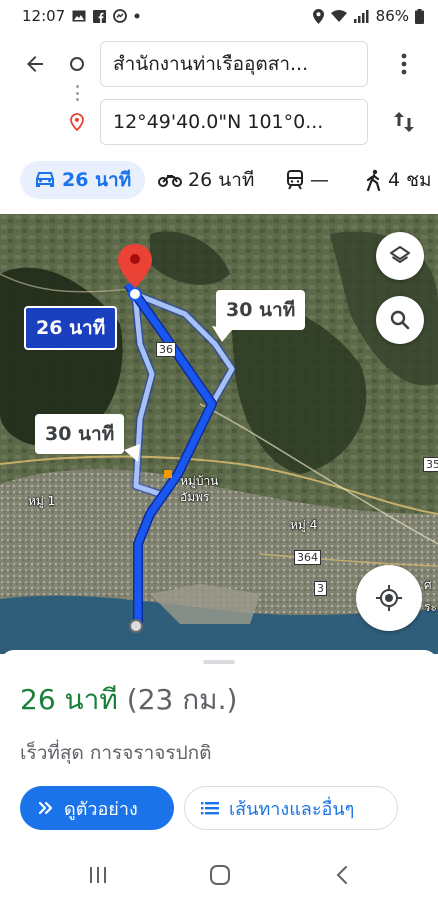 The height and width of the screenshot is (900, 438). I want to click on destination-pin-icon, so click(77, 122).